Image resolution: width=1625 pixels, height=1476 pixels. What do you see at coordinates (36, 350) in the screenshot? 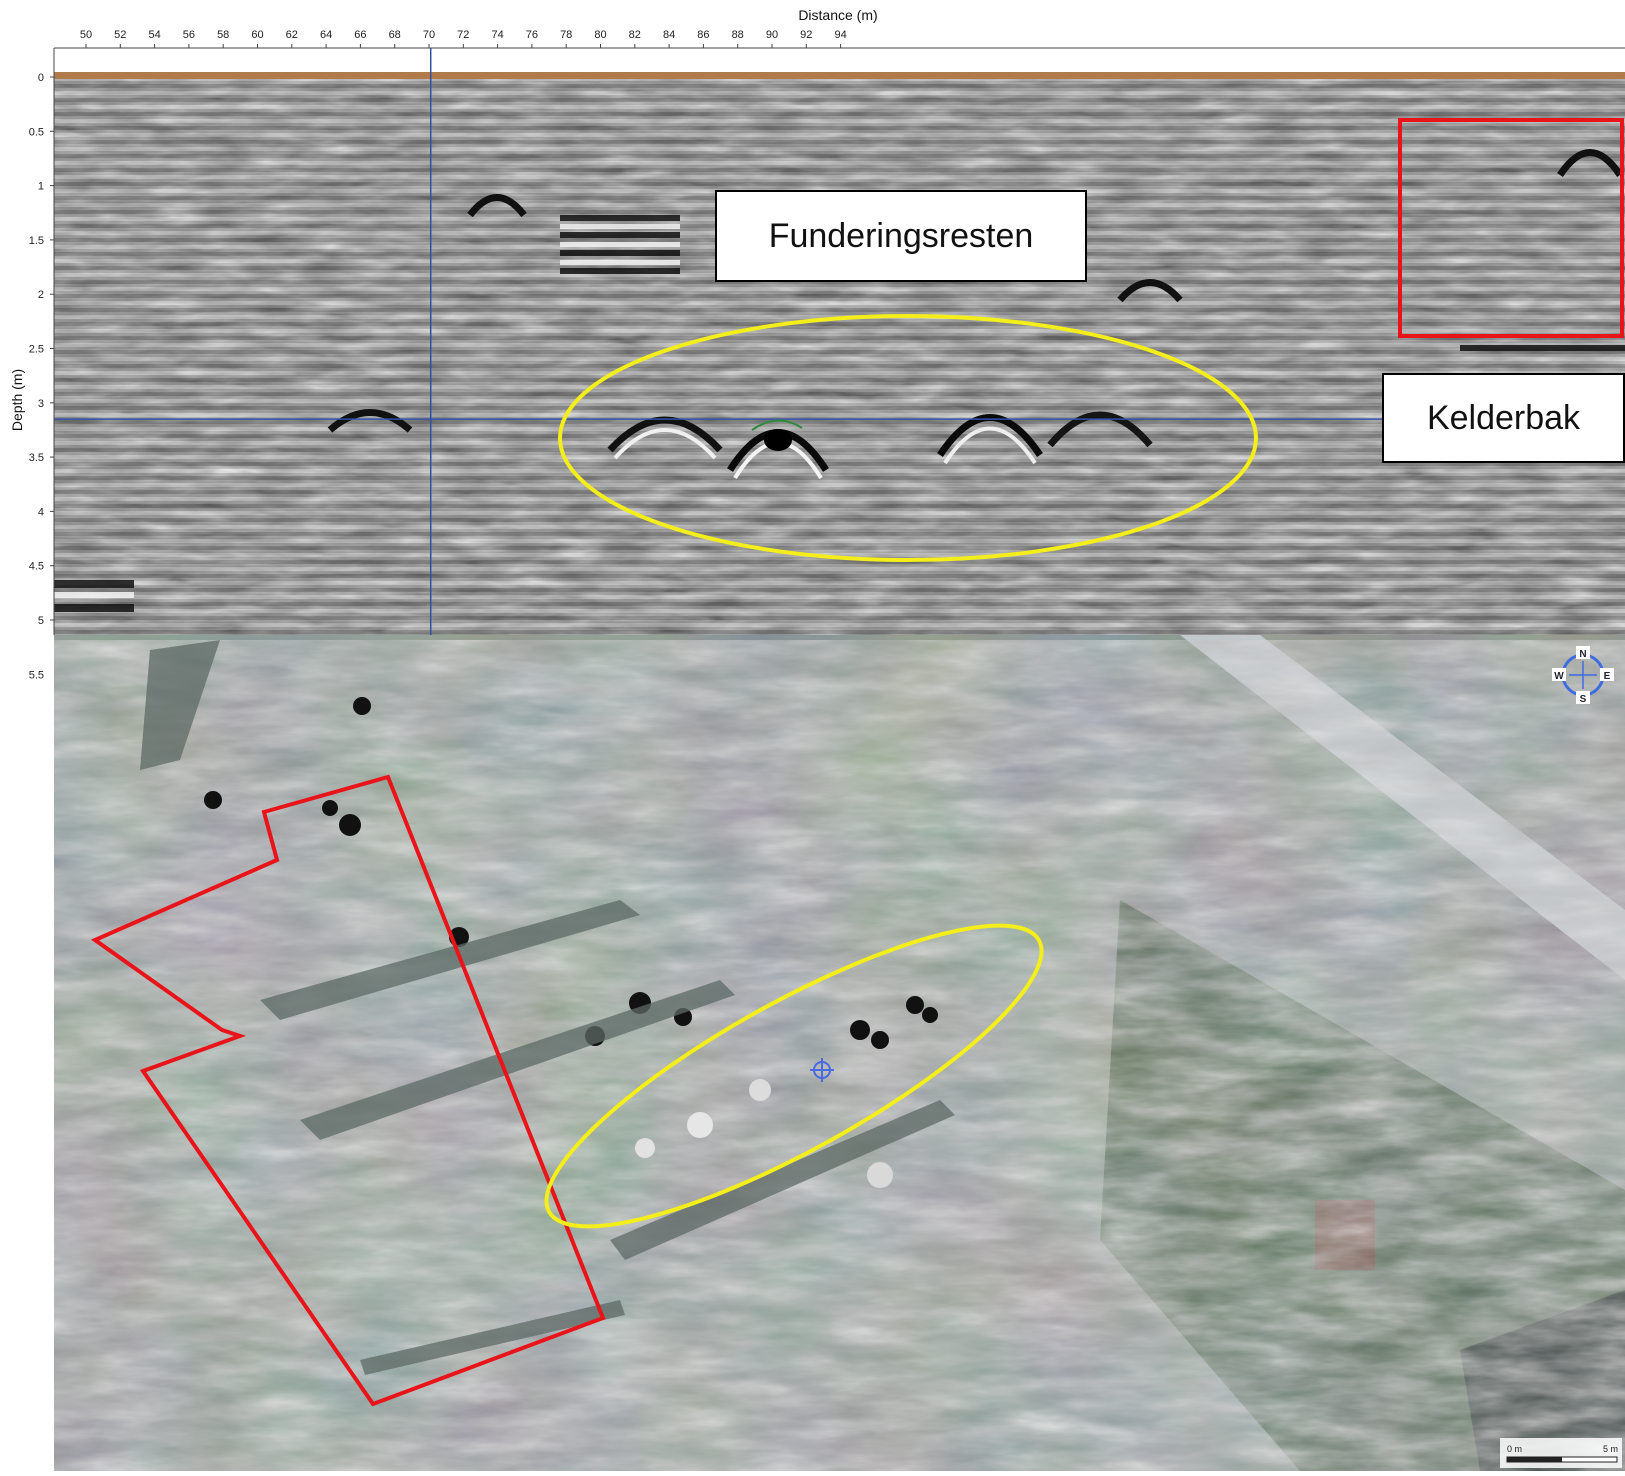
I see `y-tick-label: 2.5` at bounding box center [36, 350].